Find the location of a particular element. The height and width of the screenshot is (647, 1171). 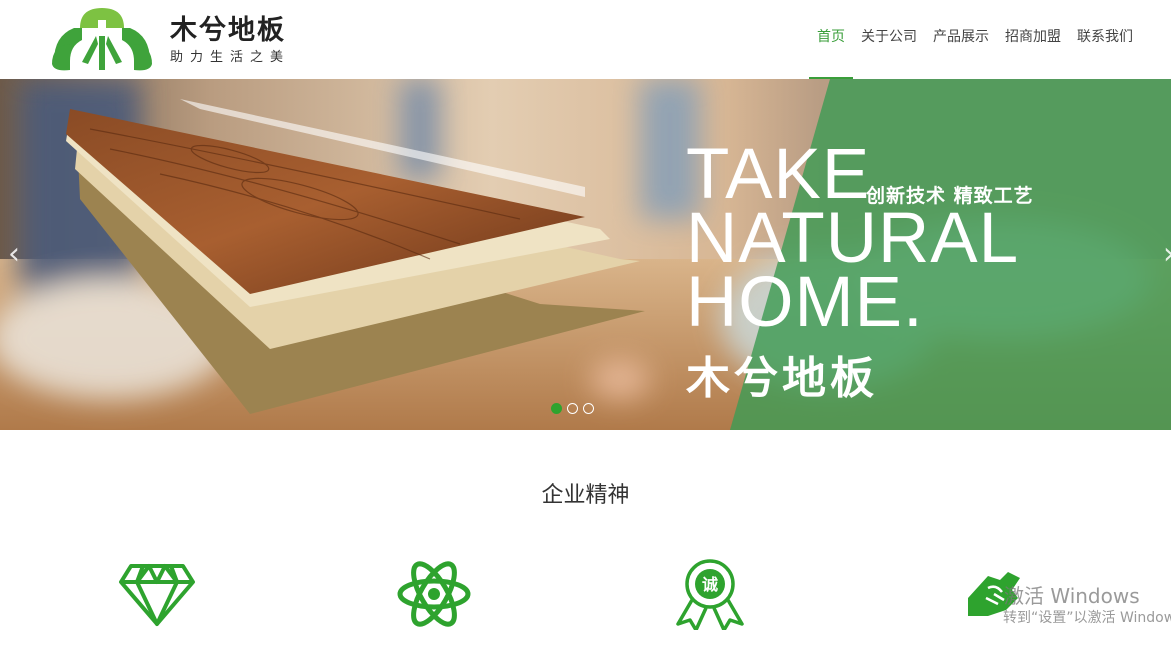

nav-item-franchise: 招商加盟 is located at coordinates (1033, 39).